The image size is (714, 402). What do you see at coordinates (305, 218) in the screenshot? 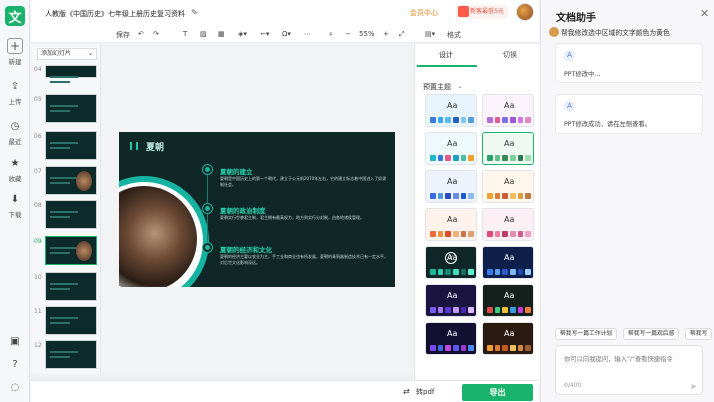
I see `item-body: 夏朝实行世袭君主制，君主拥有最高权力，地方则实行分封制，由各地诸侯管理。` at bounding box center [305, 218].